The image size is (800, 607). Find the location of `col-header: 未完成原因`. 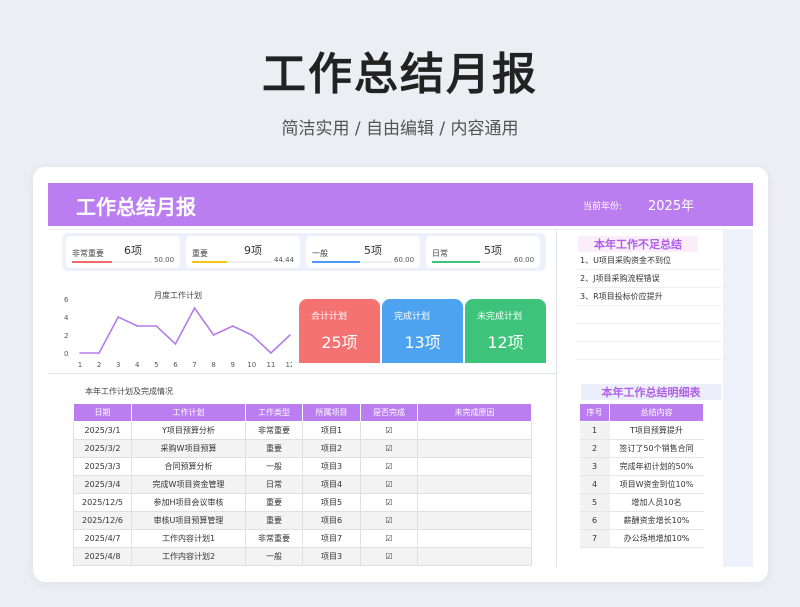

col-header: 未完成原因 is located at coordinates (474, 412).